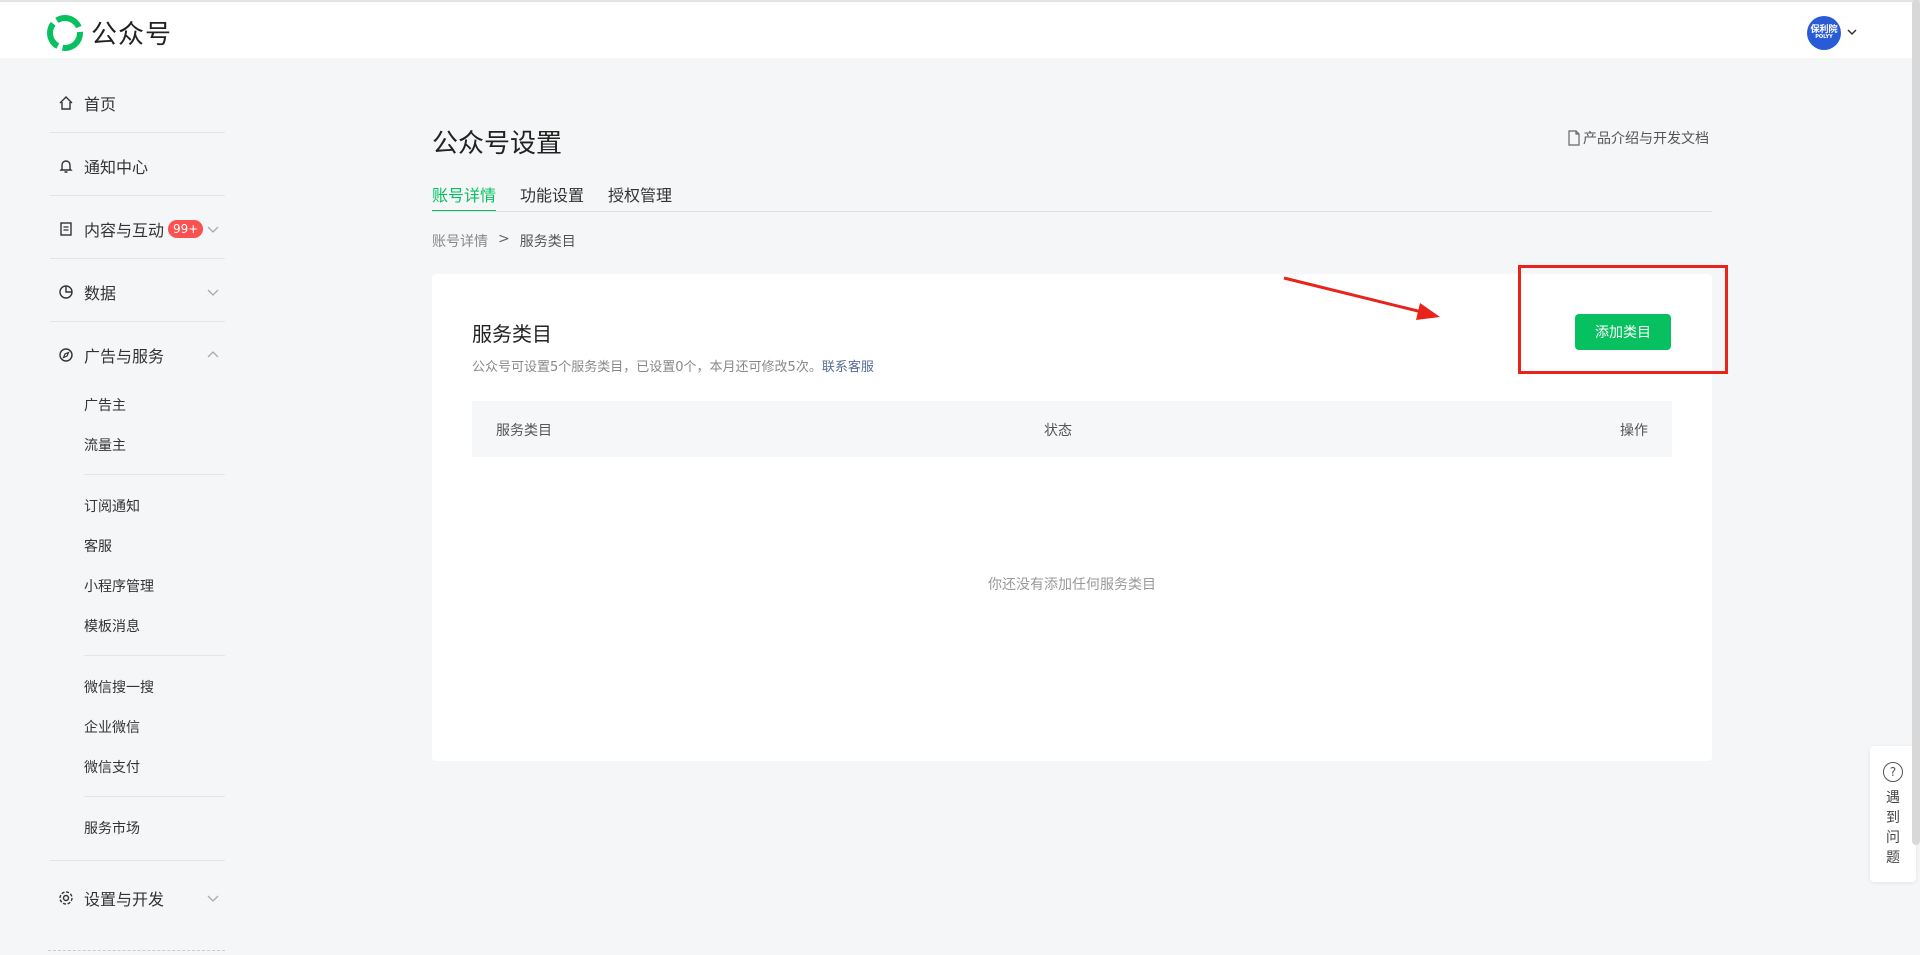 This screenshot has width=1920, height=955. I want to click on column-header-actions: 操作, so click(1634, 431).